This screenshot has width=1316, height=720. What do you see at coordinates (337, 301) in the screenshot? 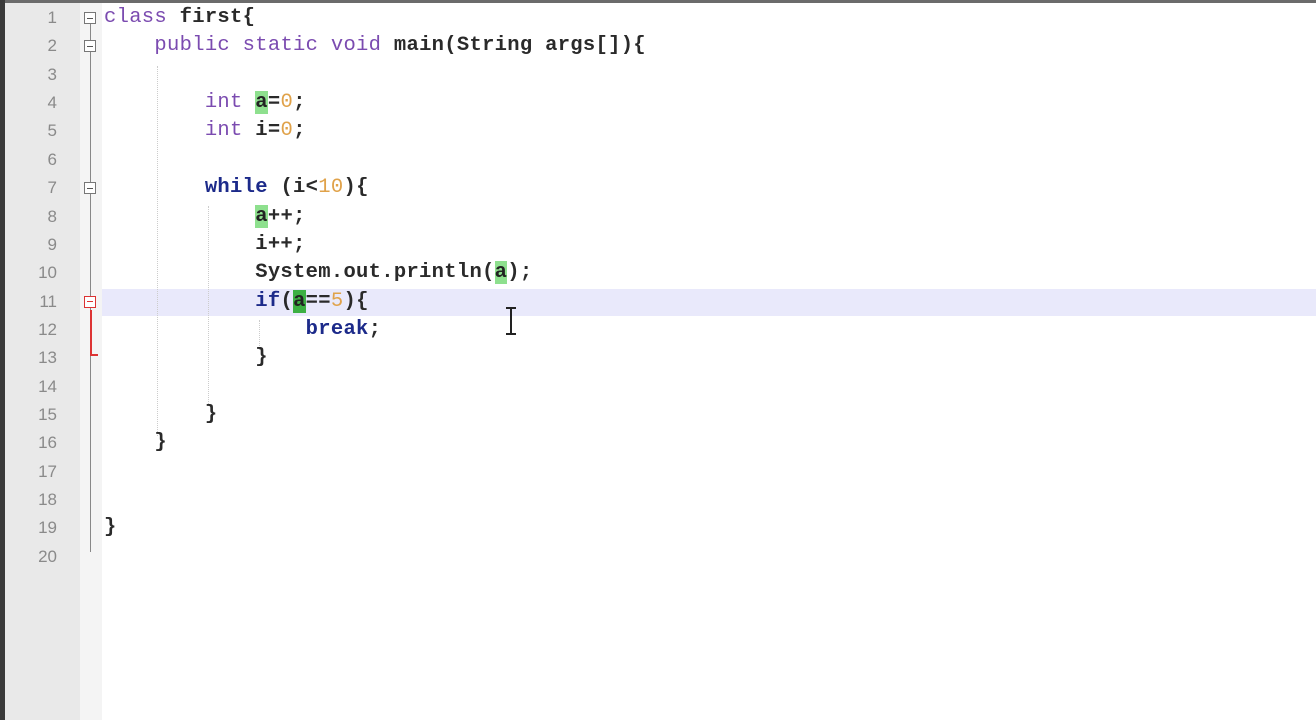
I see `code-token-num: 5` at bounding box center [337, 301].